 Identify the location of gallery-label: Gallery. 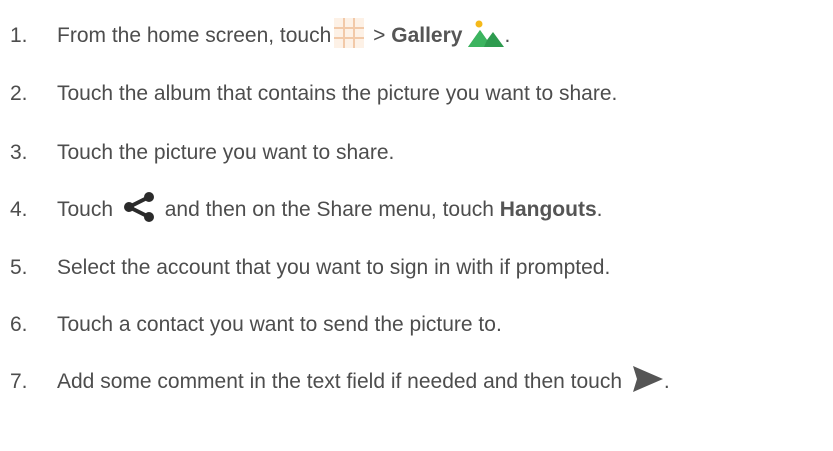
(427, 35).